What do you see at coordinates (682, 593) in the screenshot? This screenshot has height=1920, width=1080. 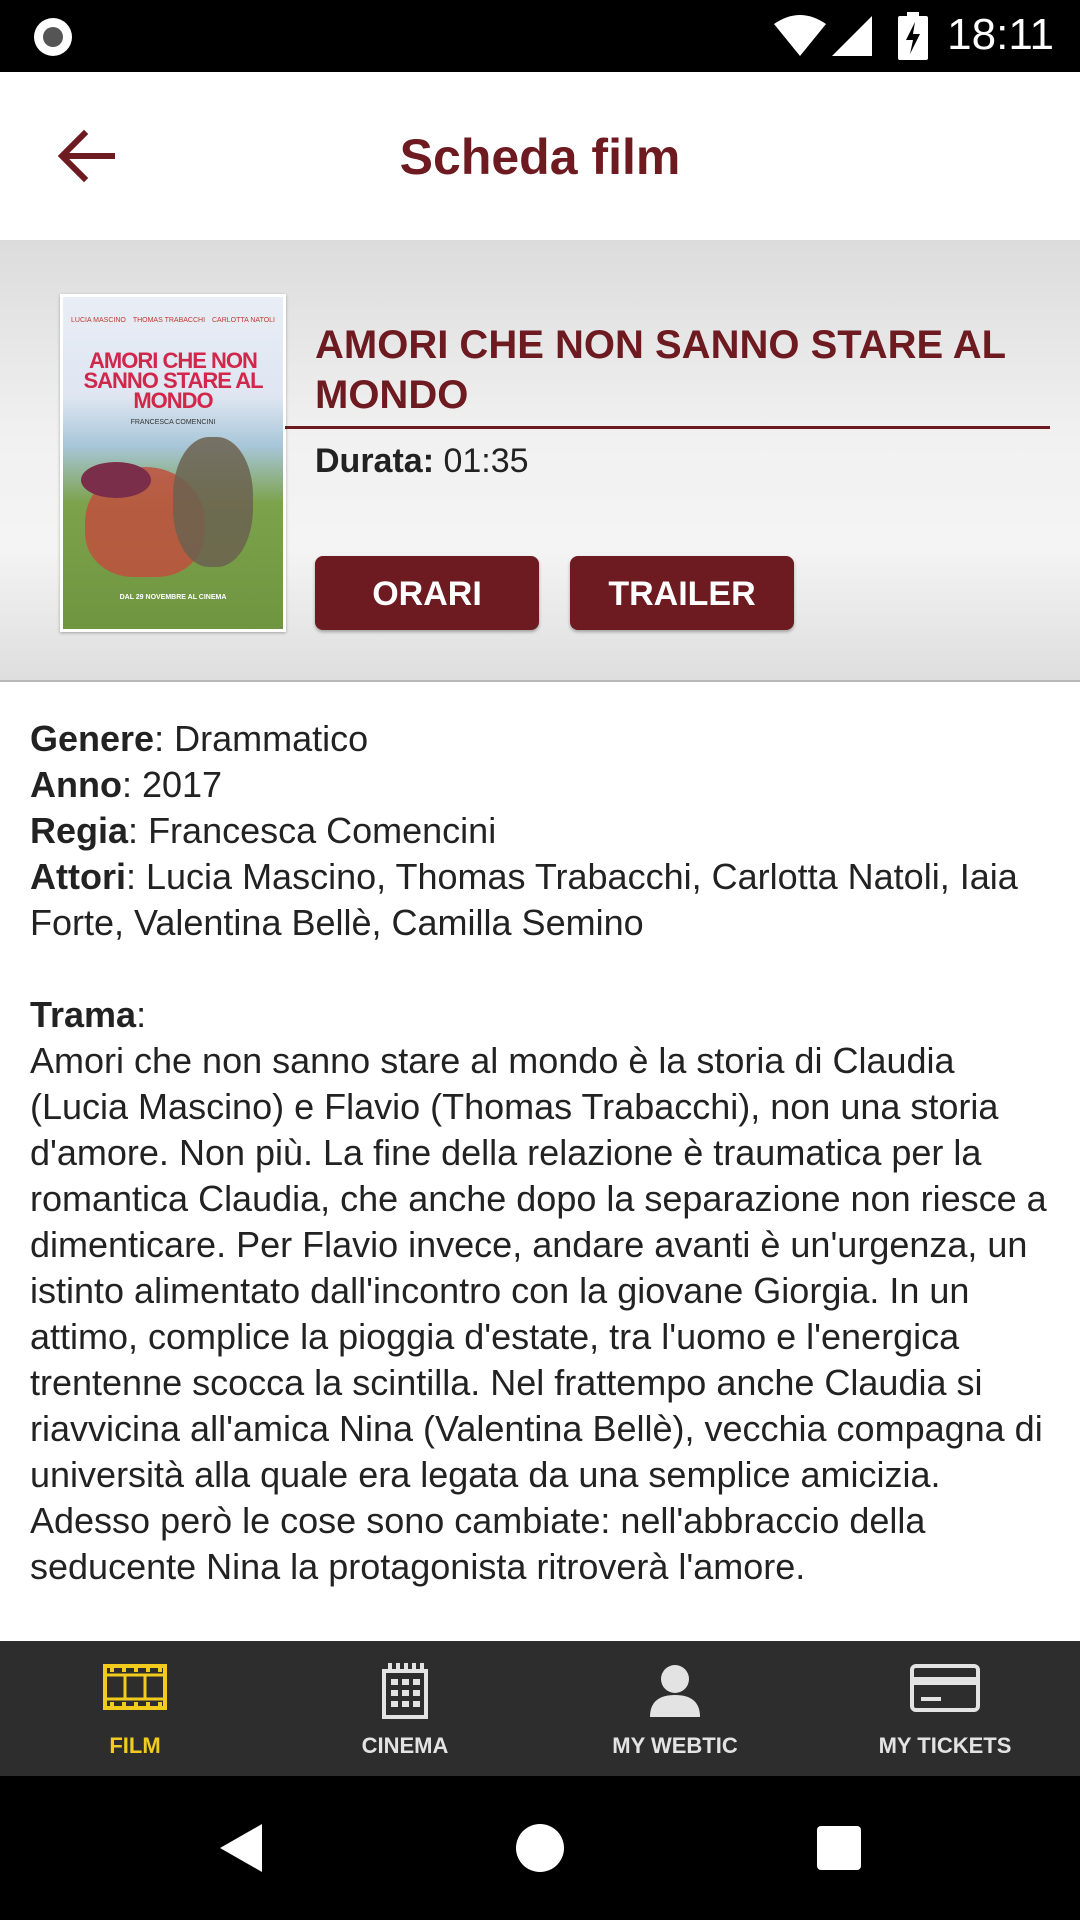 I see `trailer-button: TRAILER` at bounding box center [682, 593].